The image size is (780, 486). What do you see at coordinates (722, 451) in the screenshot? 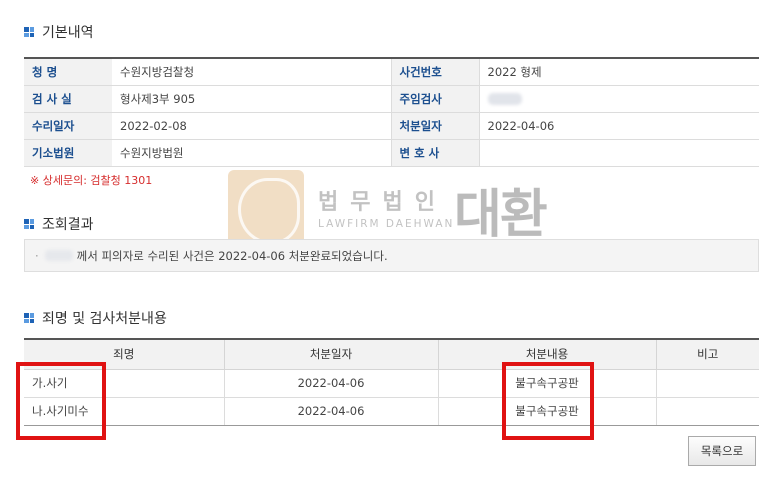
I see `back-to-list-button: 목록으로` at bounding box center [722, 451].